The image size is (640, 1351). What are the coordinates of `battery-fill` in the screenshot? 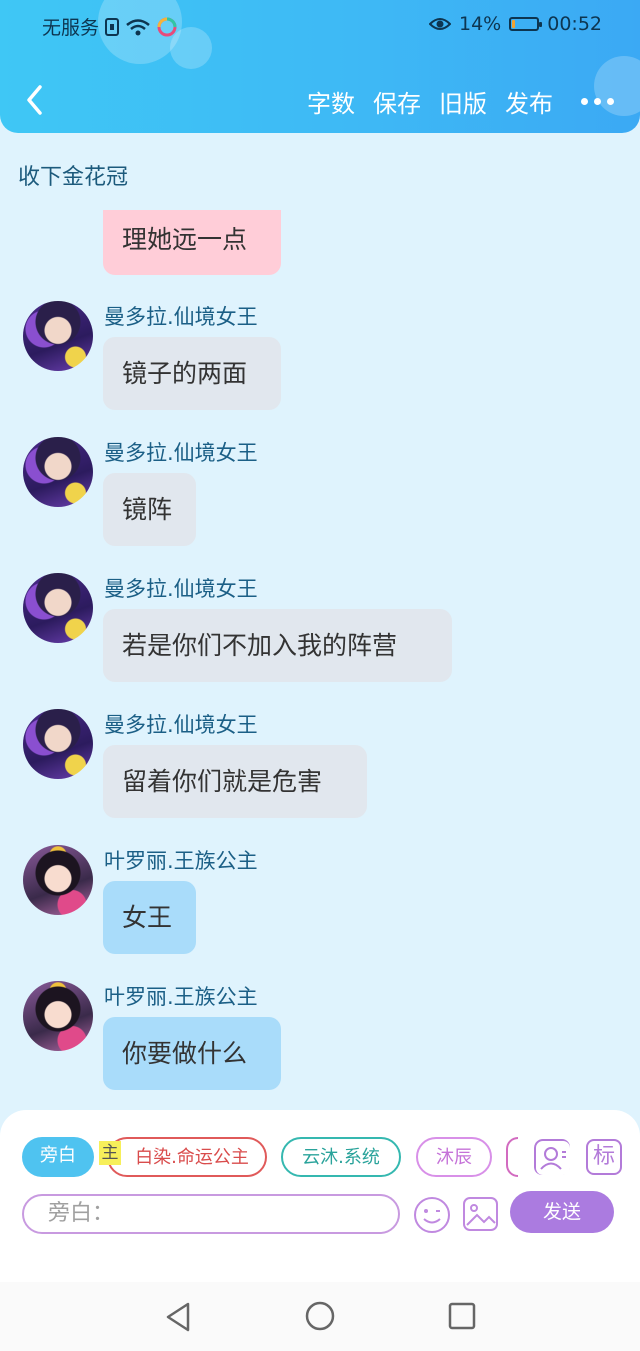 It's located at (514, 24).